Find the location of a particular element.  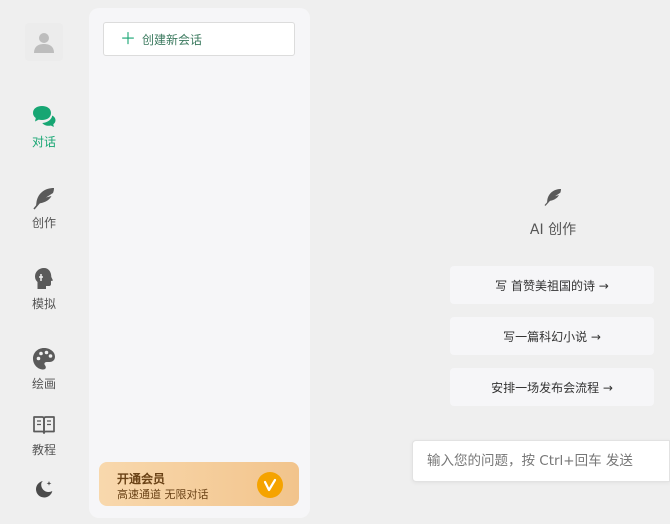

moon-icon is located at coordinates (44, 489).